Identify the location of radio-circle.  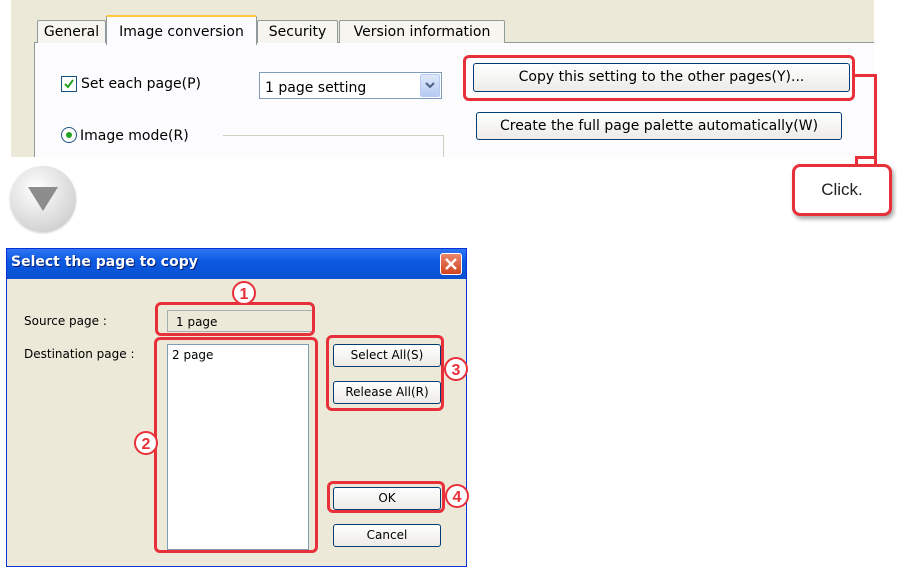
(69, 135).